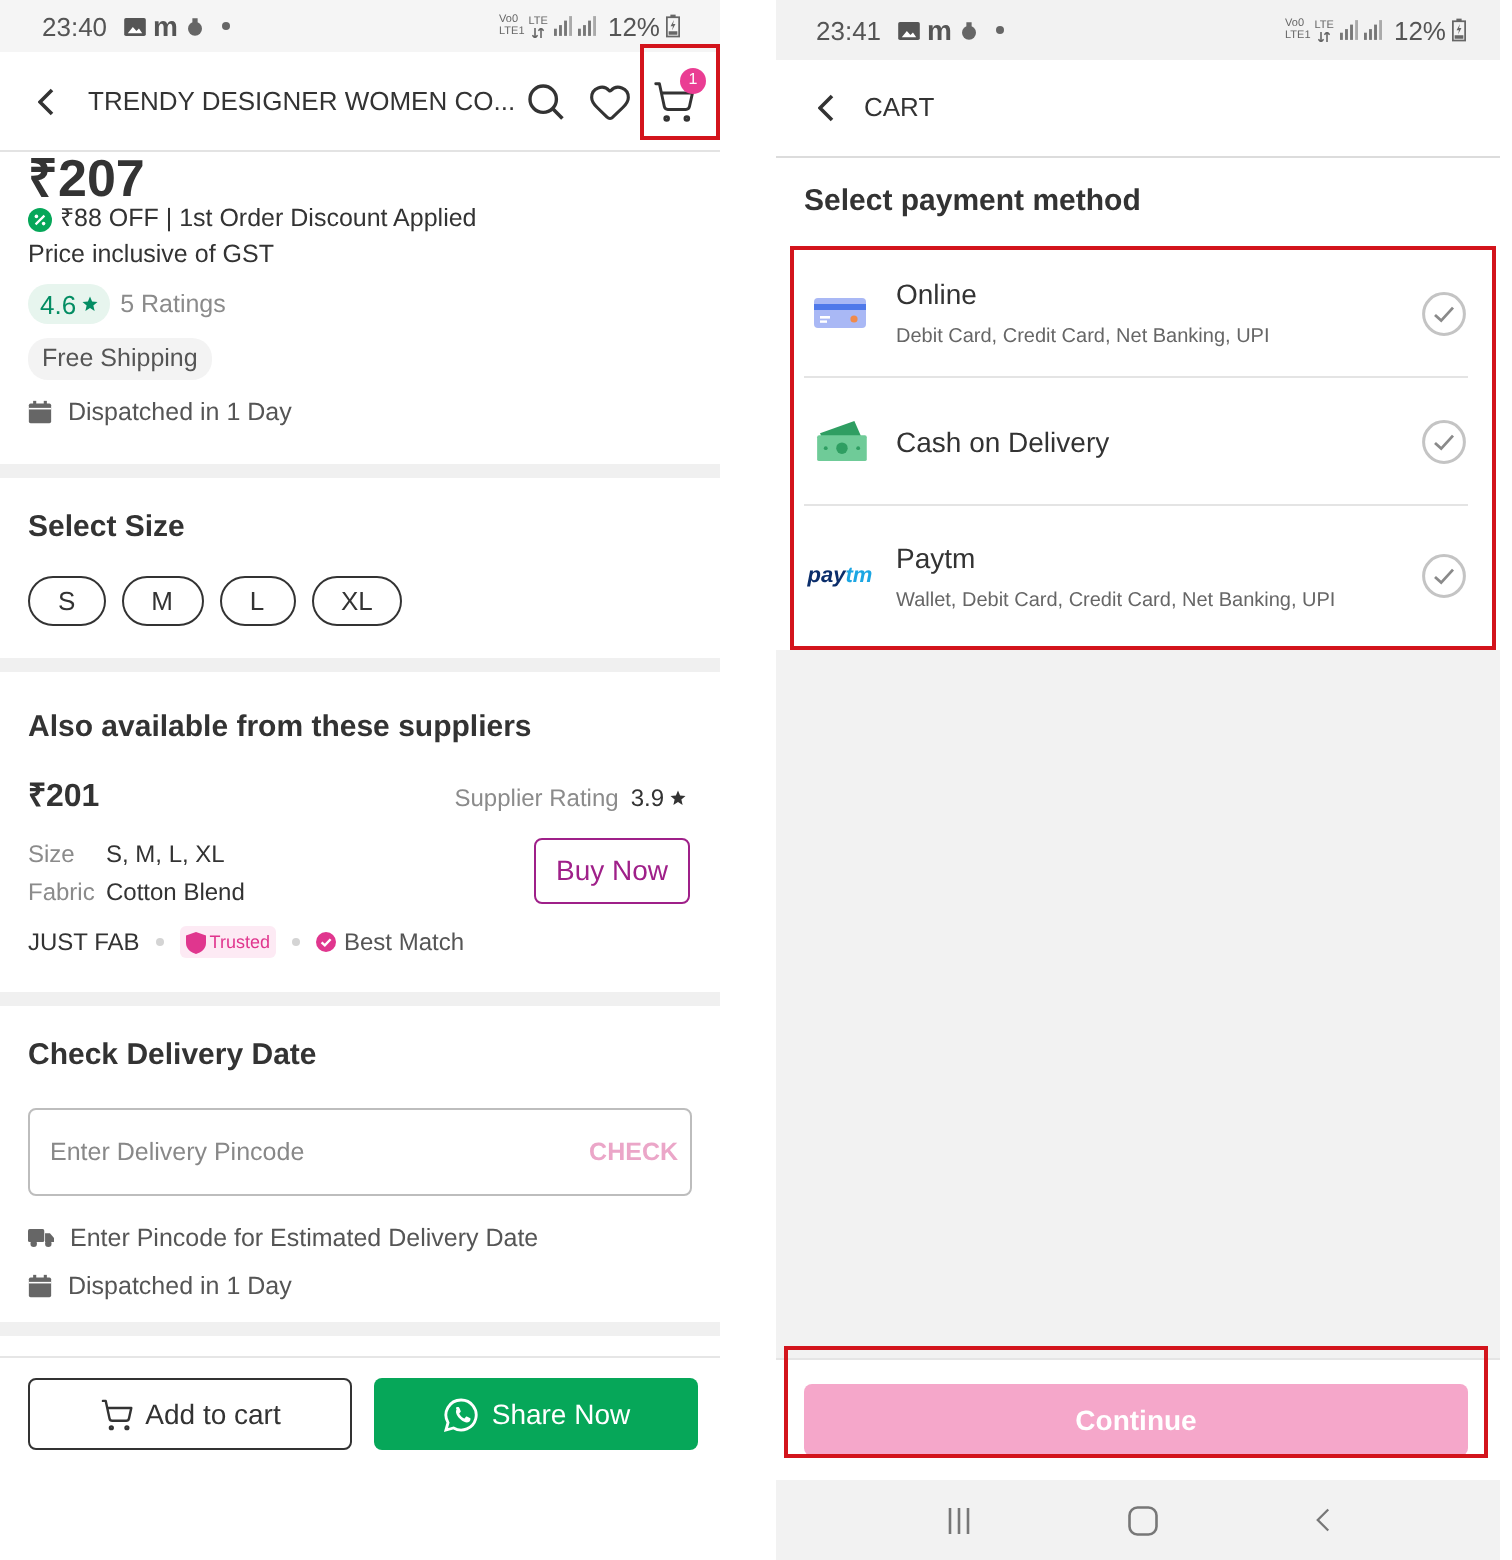 The height and width of the screenshot is (1560, 1512). What do you see at coordinates (40, 219) in the screenshot?
I see `discount-icon` at bounding box center [40, 219].